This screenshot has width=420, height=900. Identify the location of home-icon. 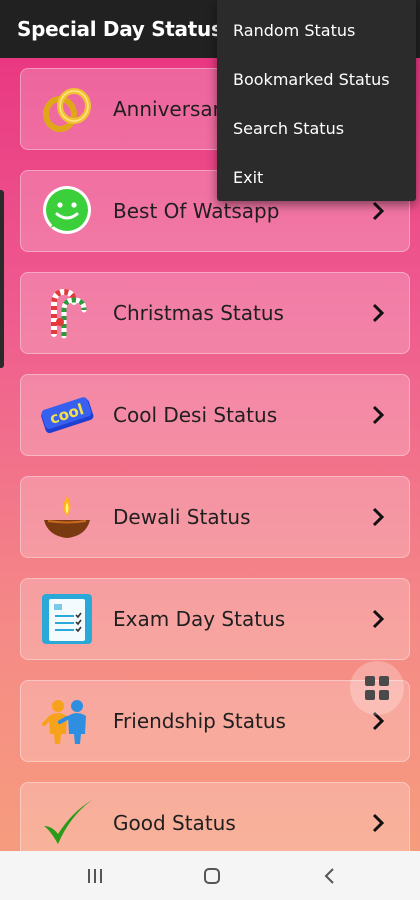
(212, 876).